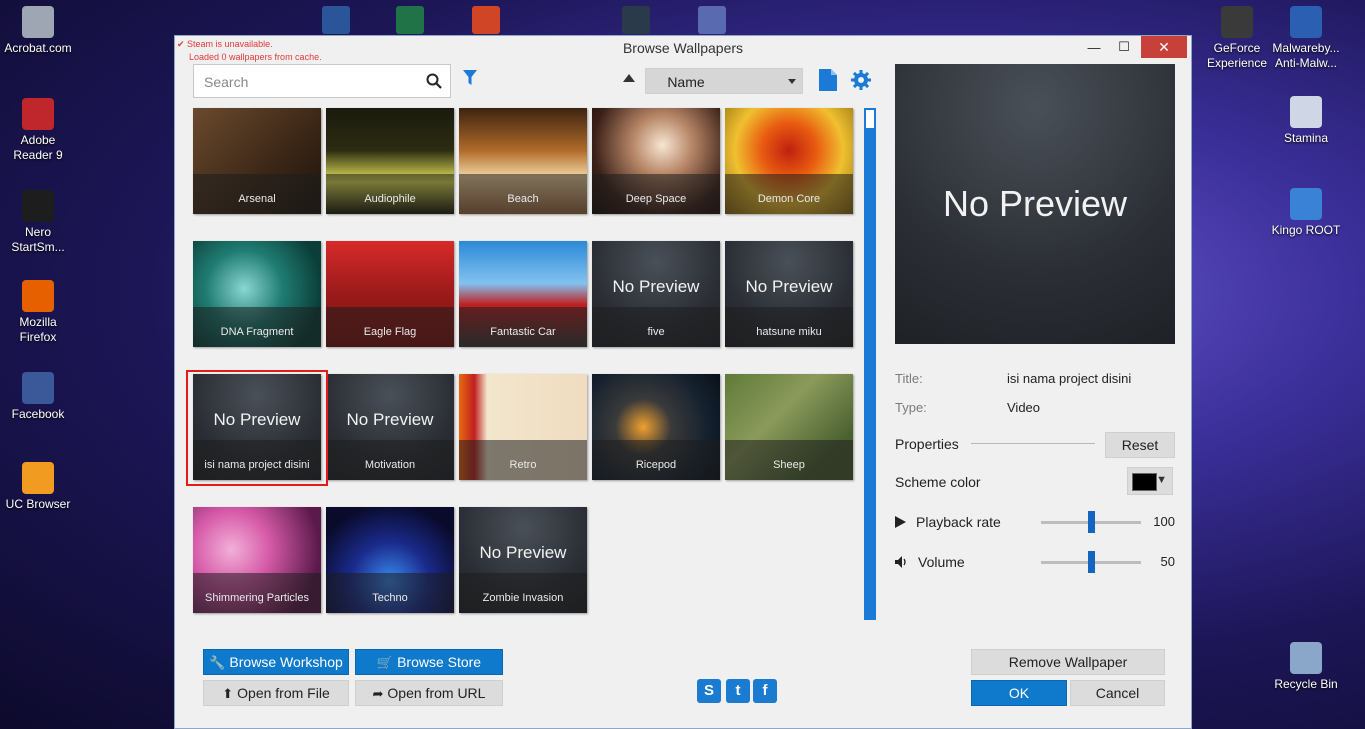 The width and height of the screenshot is (1365, 729). I want to click on desktop-icon-label: Facebook, so click(38, 414).